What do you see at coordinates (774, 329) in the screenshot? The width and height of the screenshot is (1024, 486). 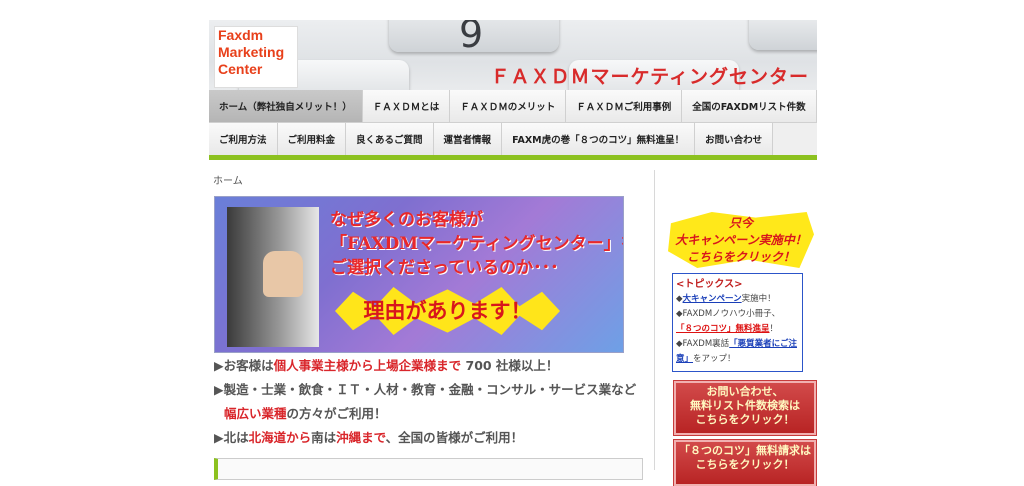 I see `topic-text: ！` at bounding box center [774, 329].